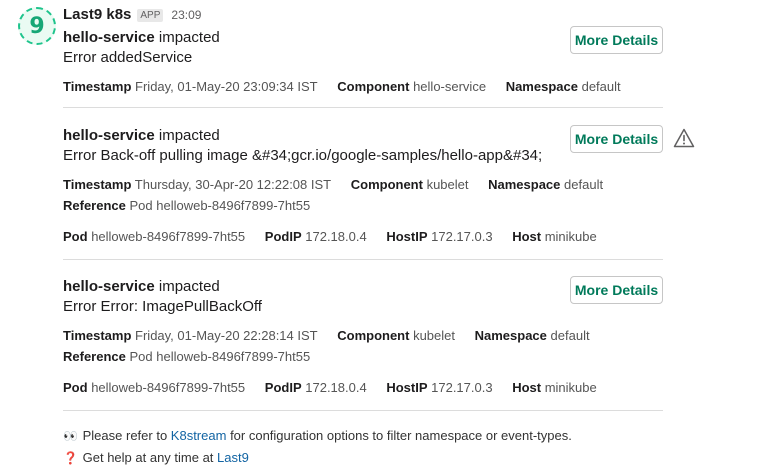 The image size is (784, 475). Describe the element at coordinates (132, 14) in the screenshot. I see `message-header: Last9 k8s APP 23:09` at that location.